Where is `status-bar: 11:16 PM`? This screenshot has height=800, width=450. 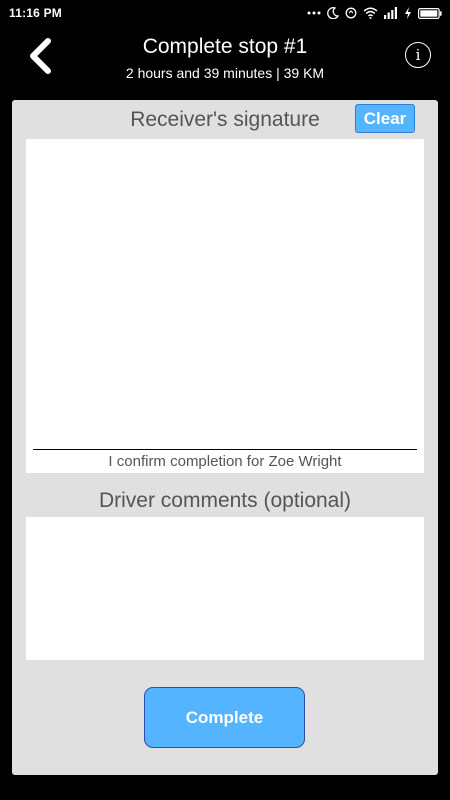
status-bar: 11:16 PM is located at coordinates (225, 13).